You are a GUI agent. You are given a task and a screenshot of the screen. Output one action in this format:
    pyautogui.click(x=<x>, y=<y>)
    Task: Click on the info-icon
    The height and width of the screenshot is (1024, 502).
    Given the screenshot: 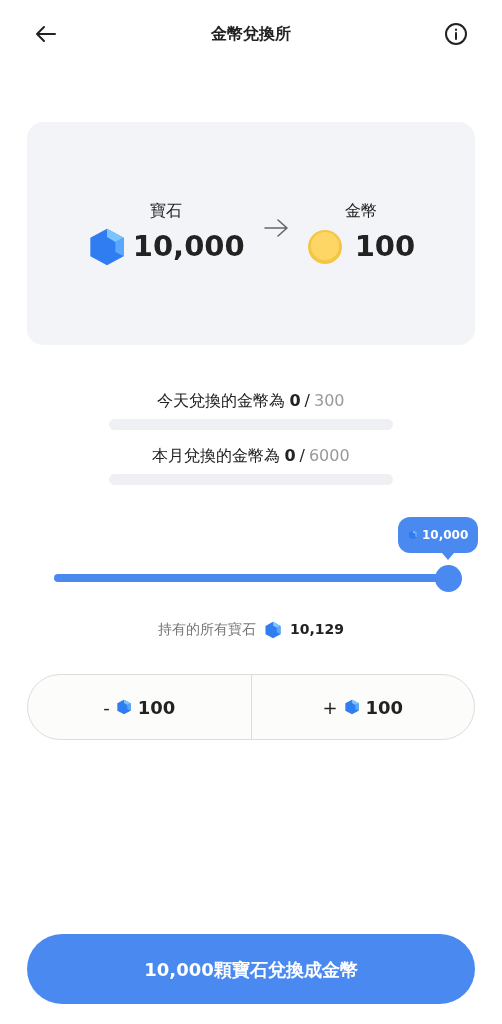 What is the action you would take?
    pyautogui.click(x=456, y=34)
    